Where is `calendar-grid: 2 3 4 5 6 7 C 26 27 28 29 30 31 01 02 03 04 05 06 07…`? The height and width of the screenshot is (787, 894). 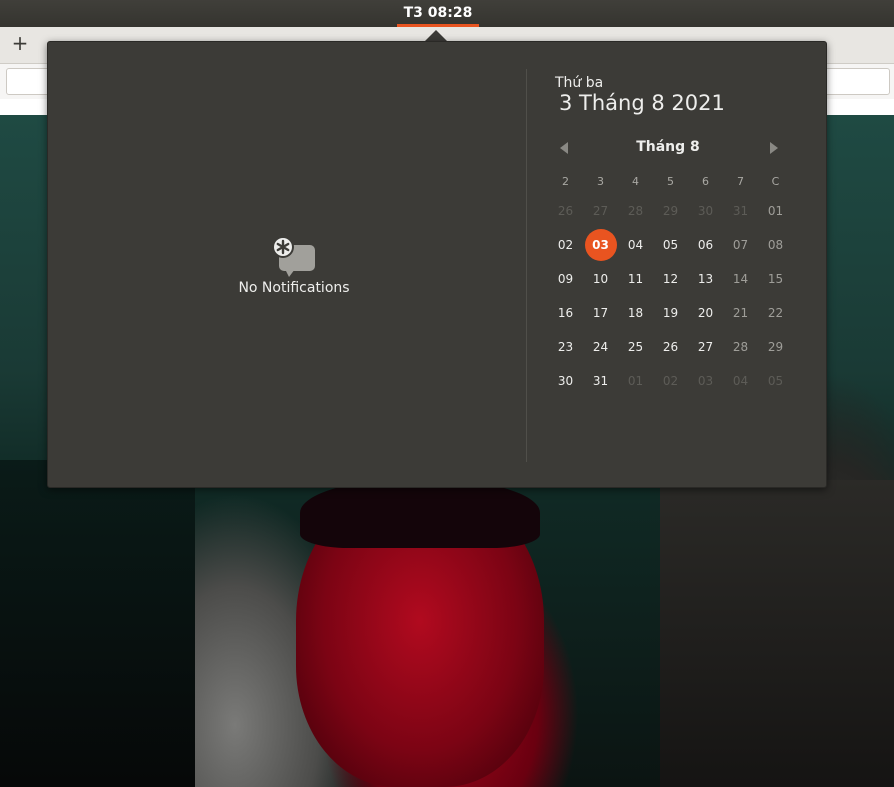 calendar-grid: 2 3 4 5 6 7 C 26 27 28 29 30 31 01 02 03 04 05 06 07… is located at coordinates (670, 284).